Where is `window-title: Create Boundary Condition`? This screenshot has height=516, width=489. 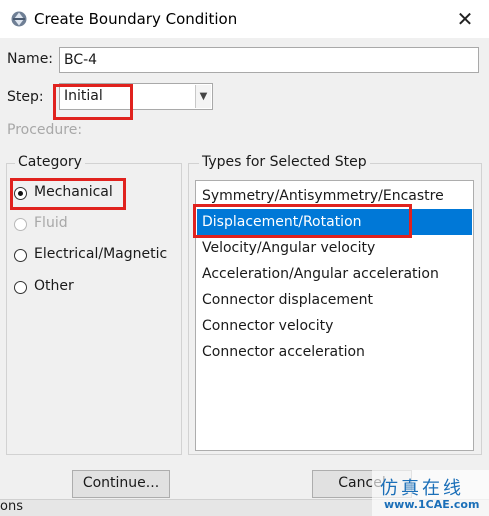
window-title: Create Boundary Condition is located at coordinates (136, 19).